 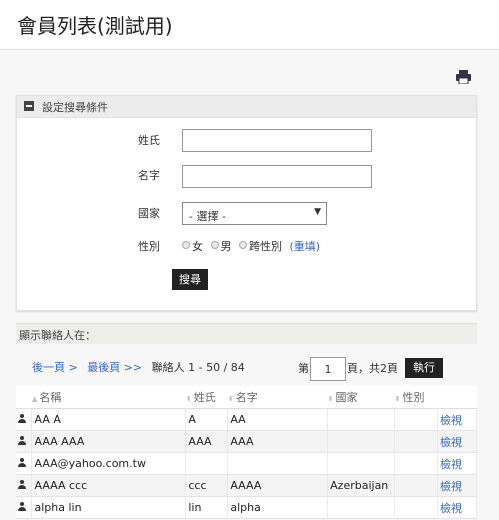 What do you see at coordinates (55, 367) in the screenshot?
I see `next-page-link: 後一頁 >` at bounding box center [55, 367].